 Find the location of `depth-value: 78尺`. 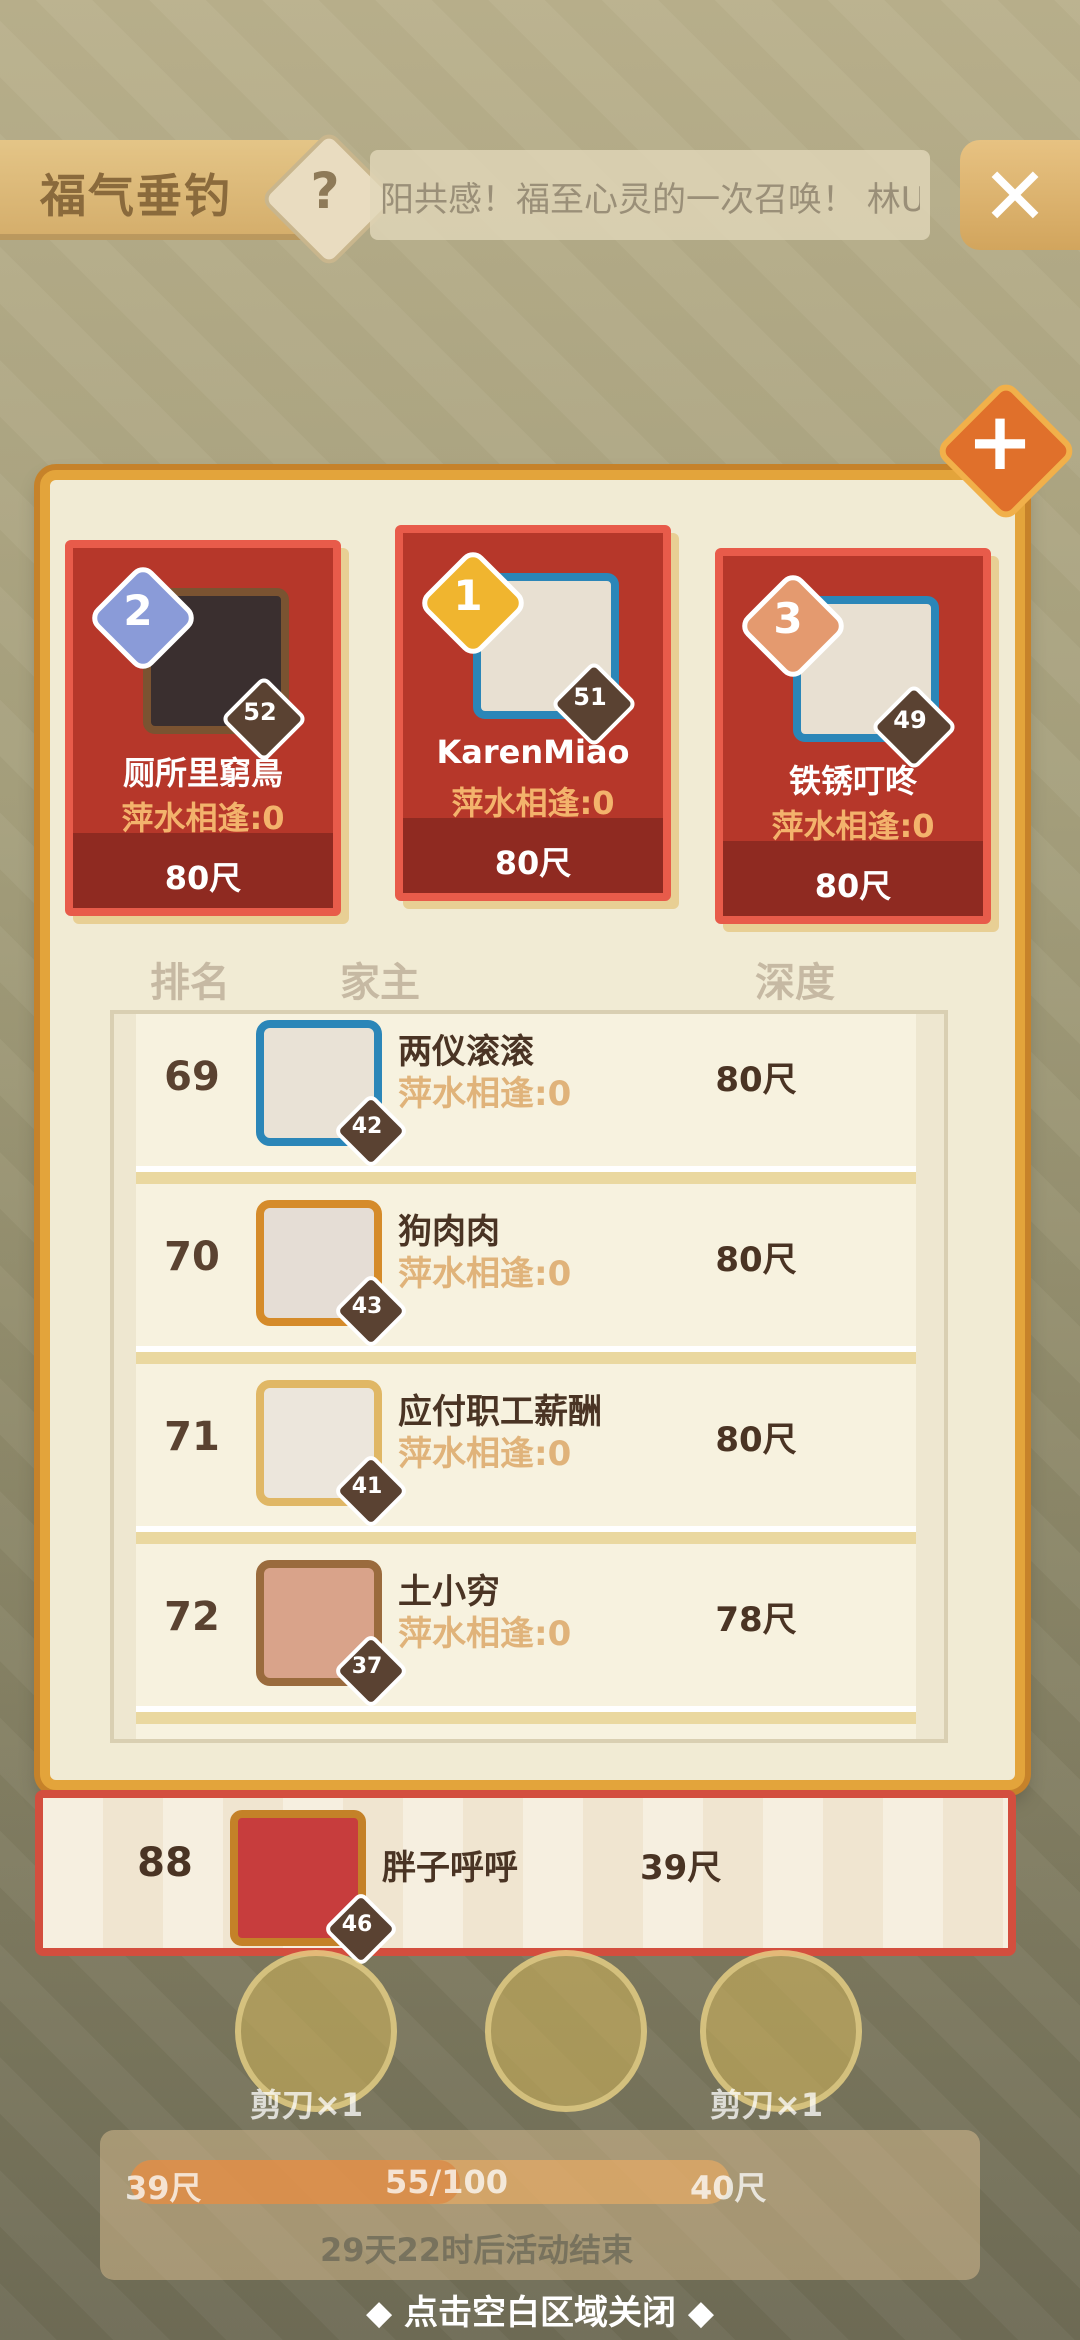

depth-value: 78尺 is located at coordinates (756, 1620).